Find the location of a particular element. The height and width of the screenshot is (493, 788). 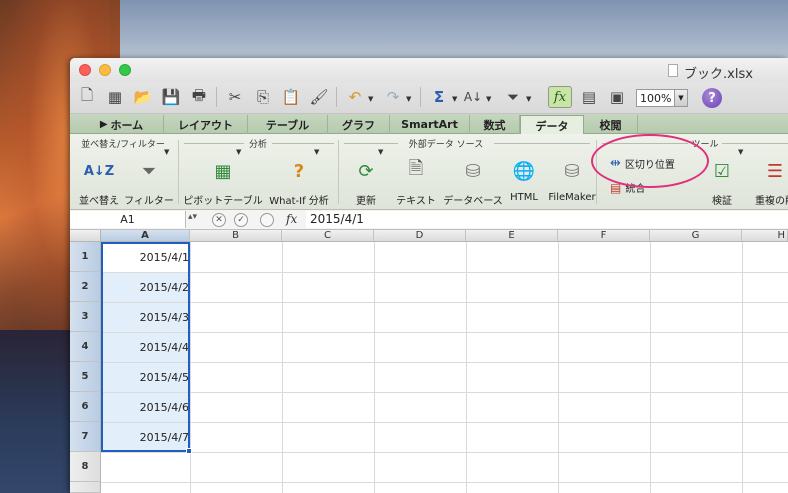

tab-data: データ is located at coordinates (552, 125).